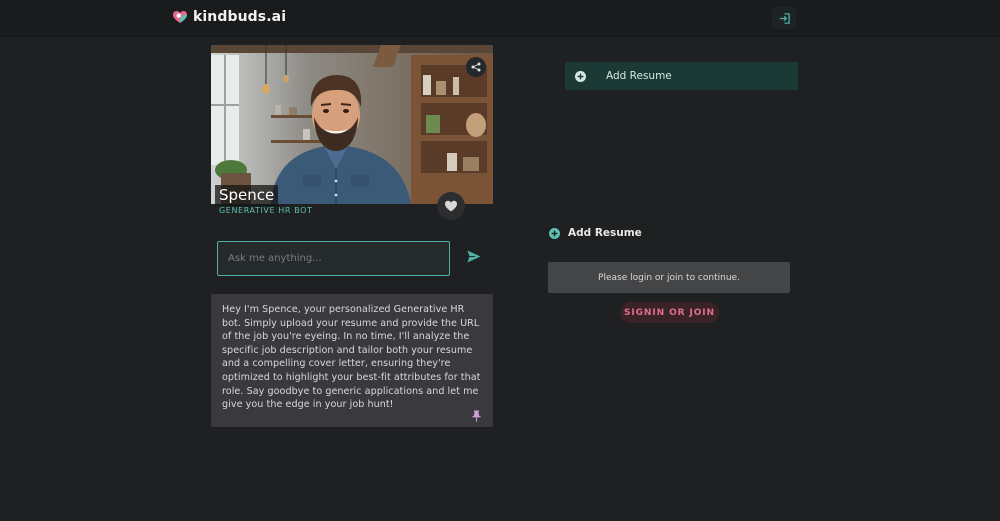 Image resolution: width=1000 pixels, height=521 pixels. Describe the element at coordinates (352, 124) in the screenshot. I see `bot-portrait` at that location.